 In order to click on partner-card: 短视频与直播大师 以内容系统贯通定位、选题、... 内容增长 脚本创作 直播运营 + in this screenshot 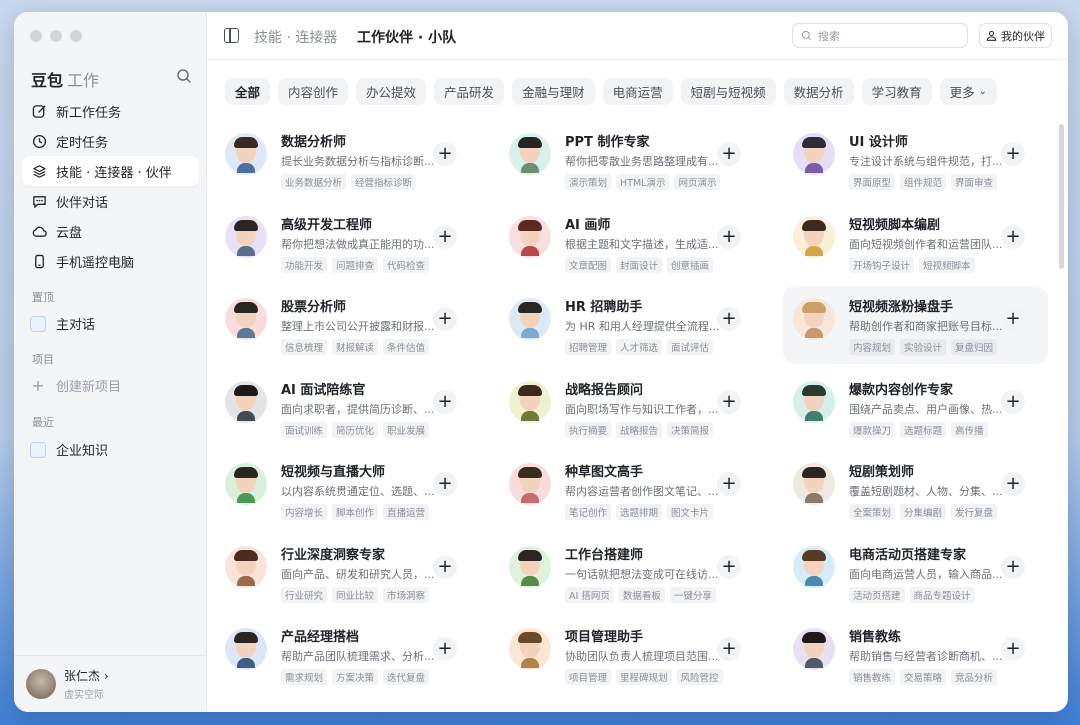, I will do `click(347, 490)`.